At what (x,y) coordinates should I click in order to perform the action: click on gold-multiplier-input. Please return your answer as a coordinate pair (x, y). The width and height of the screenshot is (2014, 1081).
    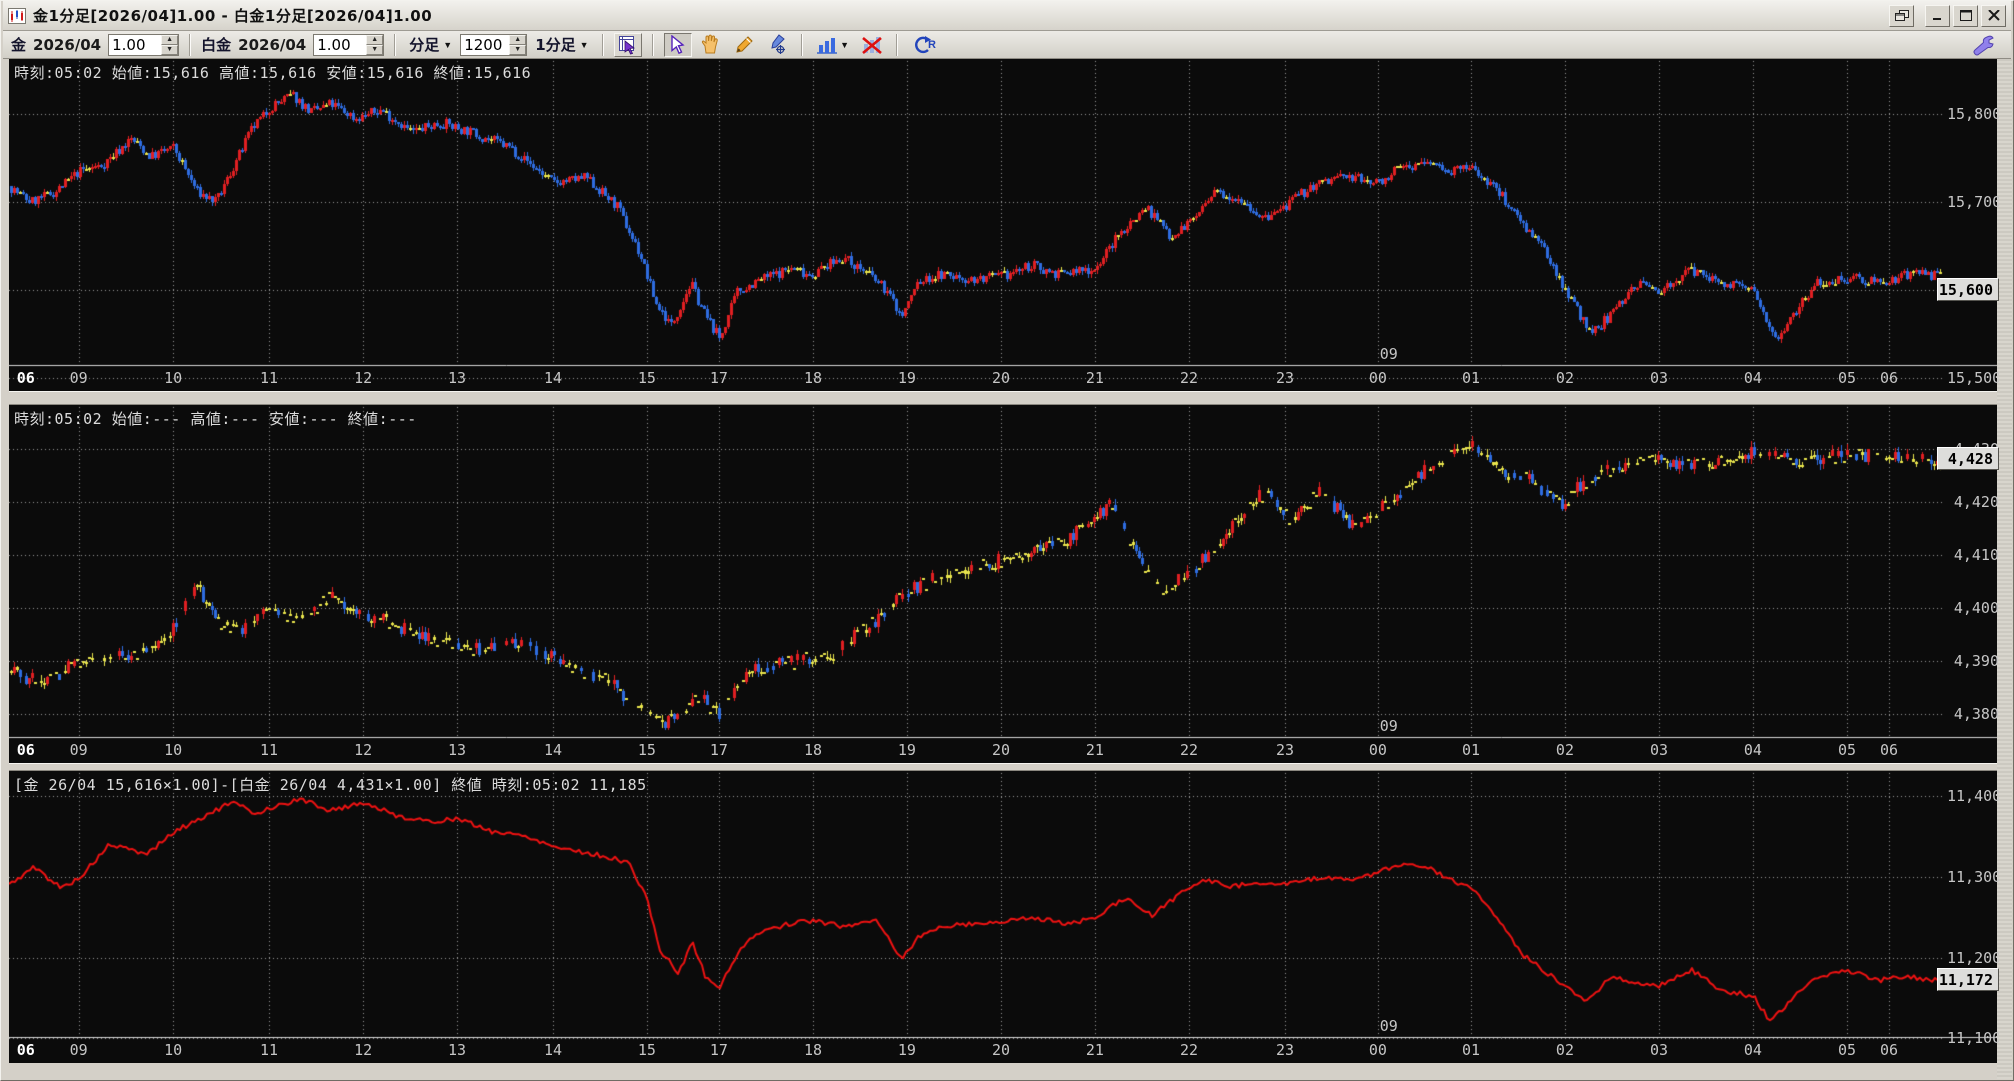
    Looking at the image, I should click on (135, 44).